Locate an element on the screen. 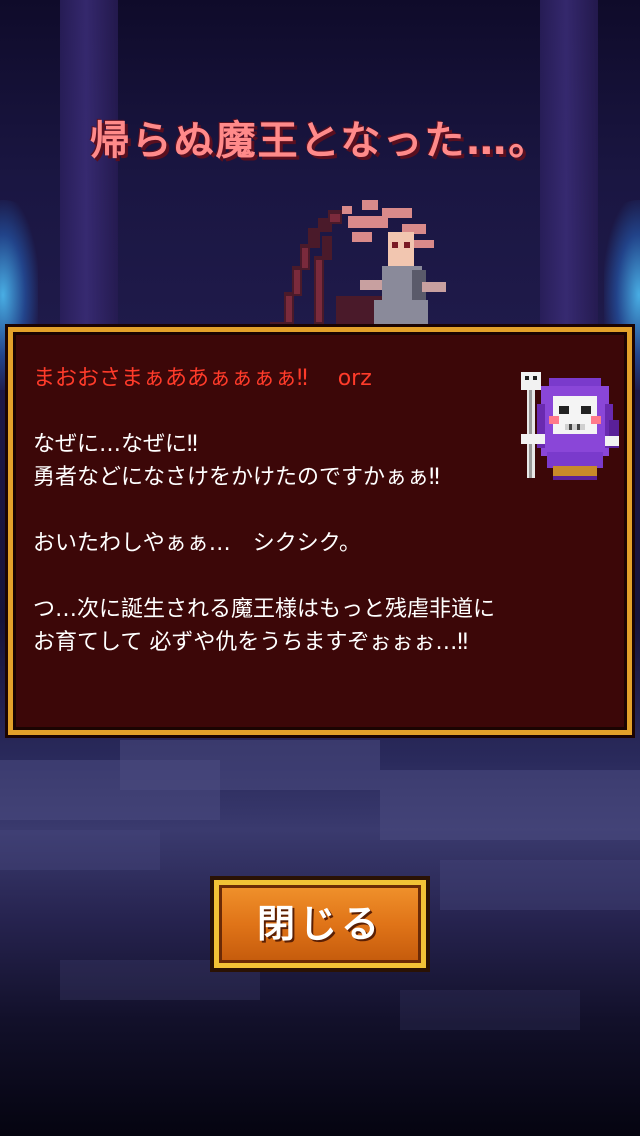 The image size is (640, 1136). dialog-line-1: なぜに…なぜに‼ is located at coordinates (115, 444).